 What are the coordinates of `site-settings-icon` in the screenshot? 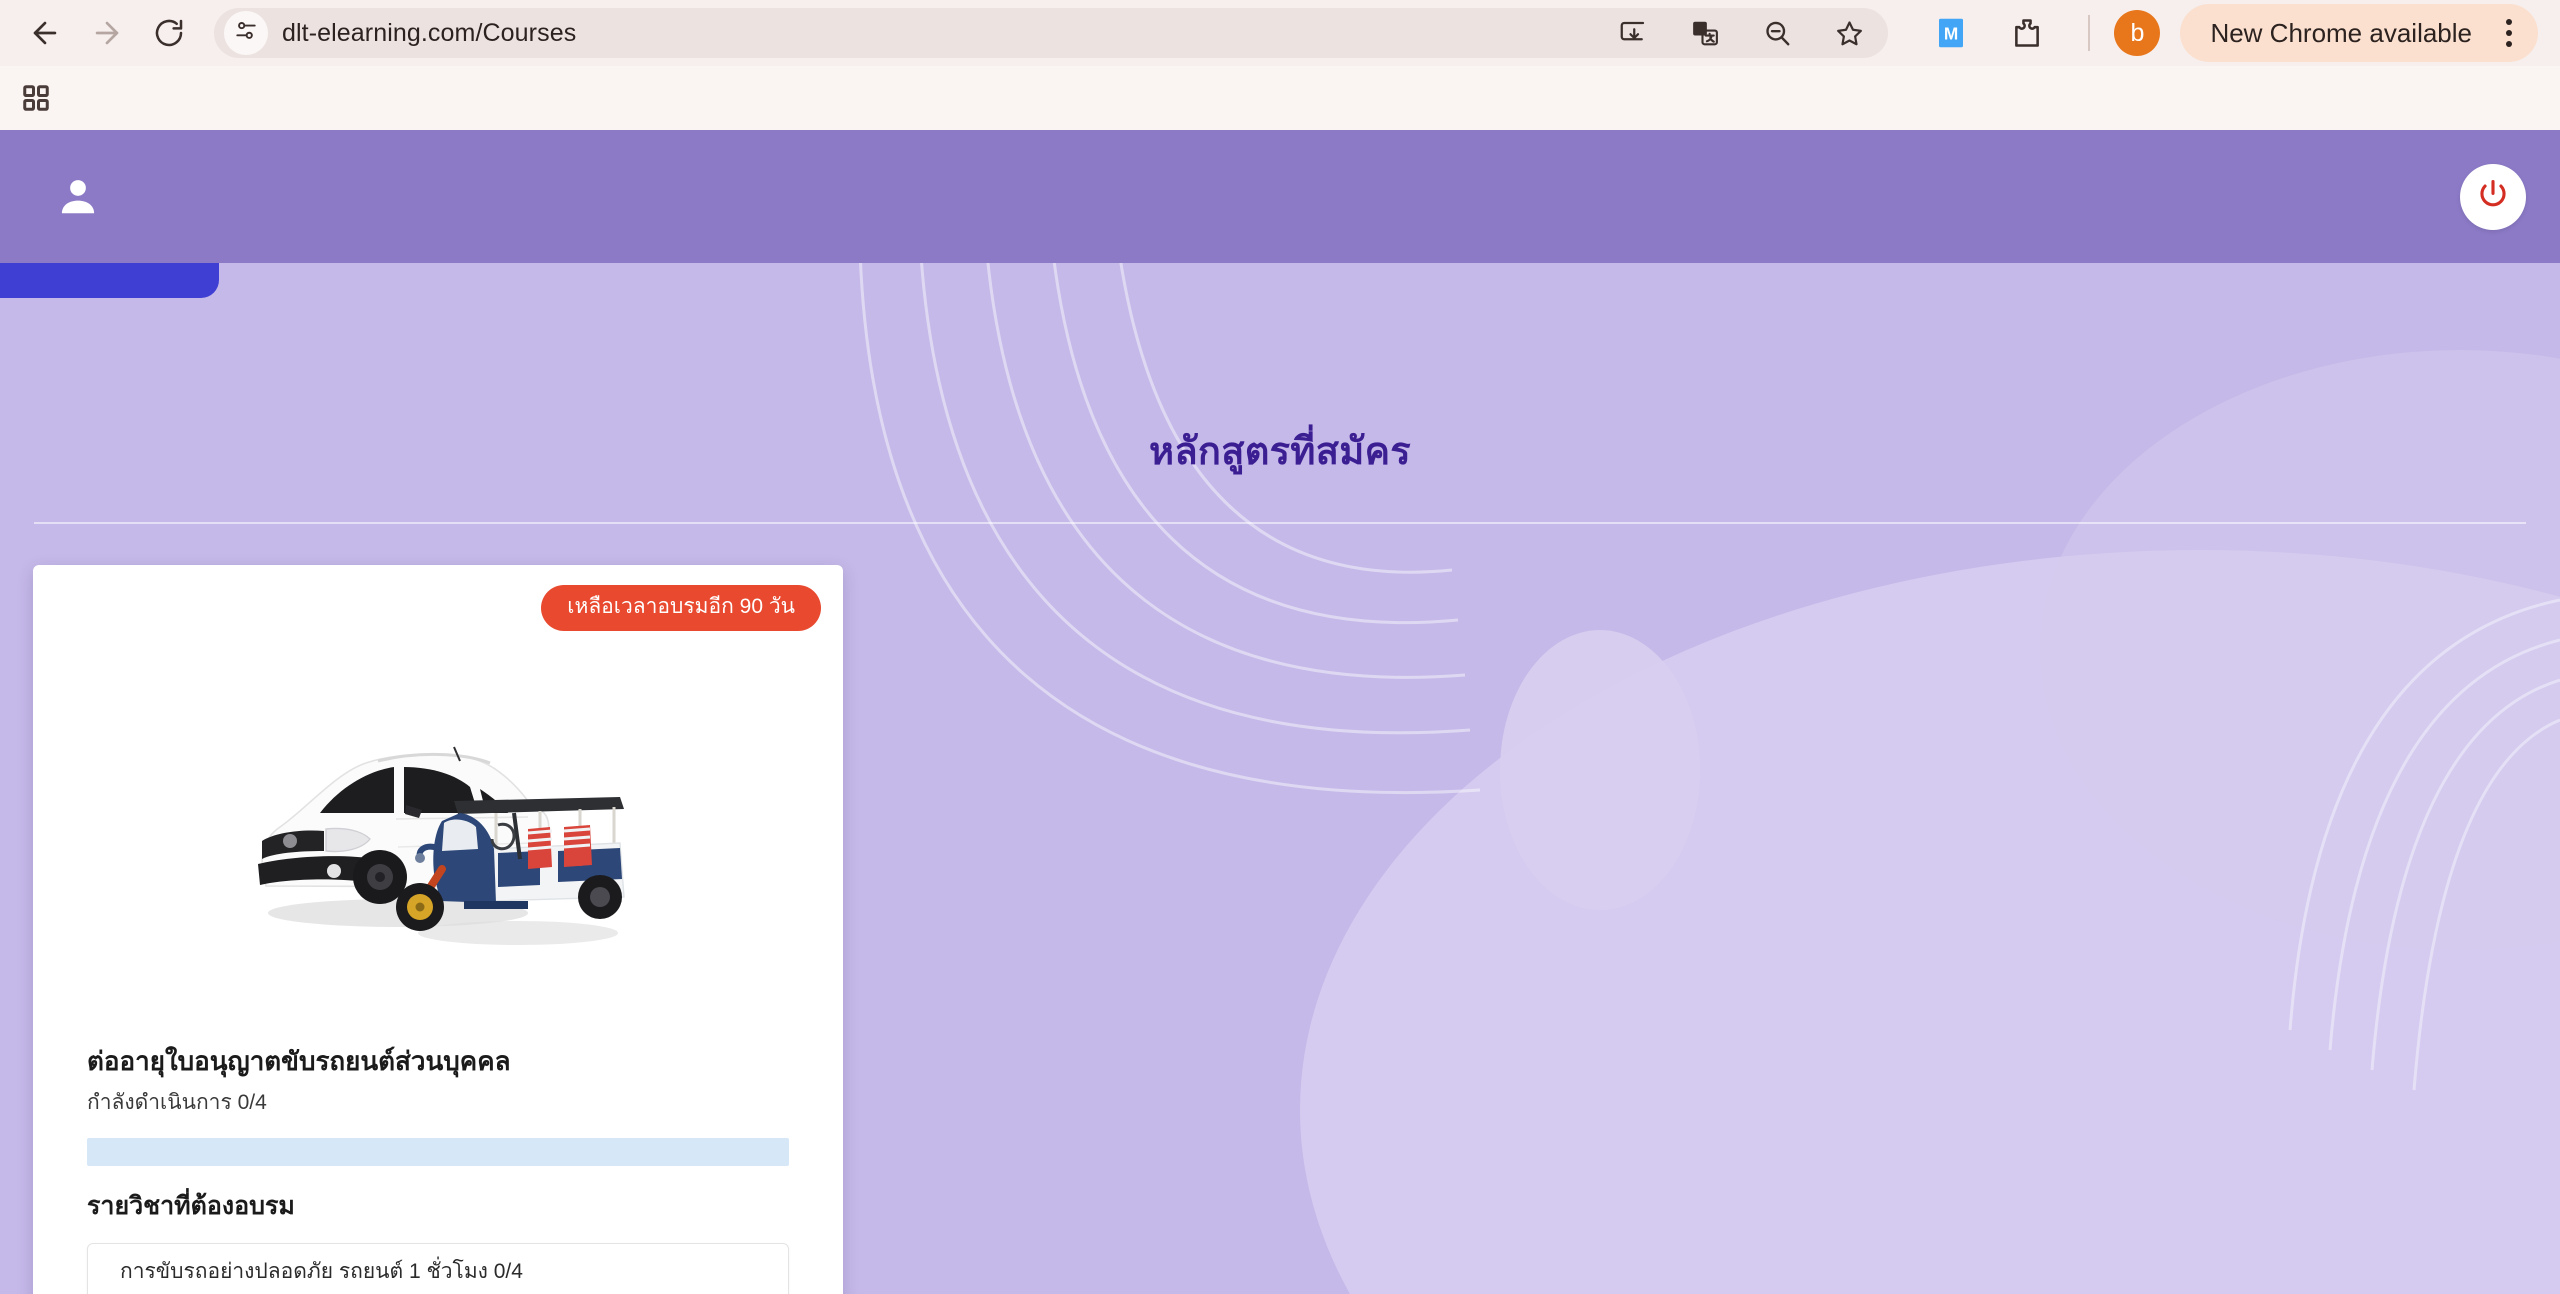 It's located at (246, 33).